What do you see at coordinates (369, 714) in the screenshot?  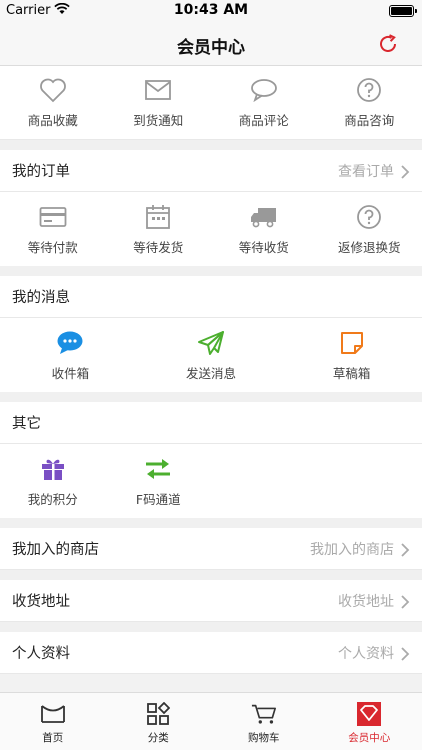 I see `member-icon` at bounding box center [369, 714].